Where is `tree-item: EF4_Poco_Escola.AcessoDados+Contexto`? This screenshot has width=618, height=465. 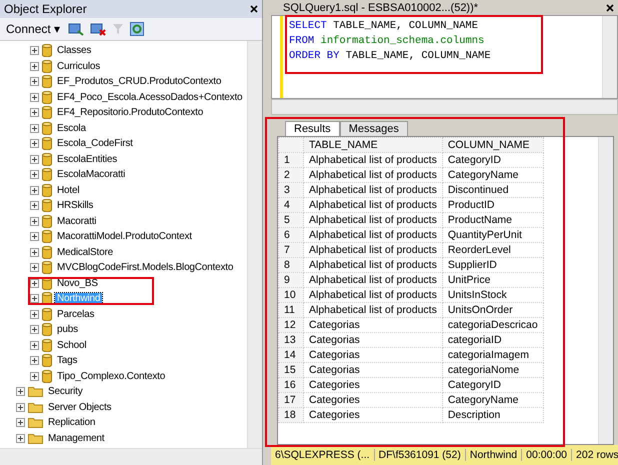 tree-item: EF4_Poco_Escola.AcessoDados+Contexto is located at coordinates (149, 97).